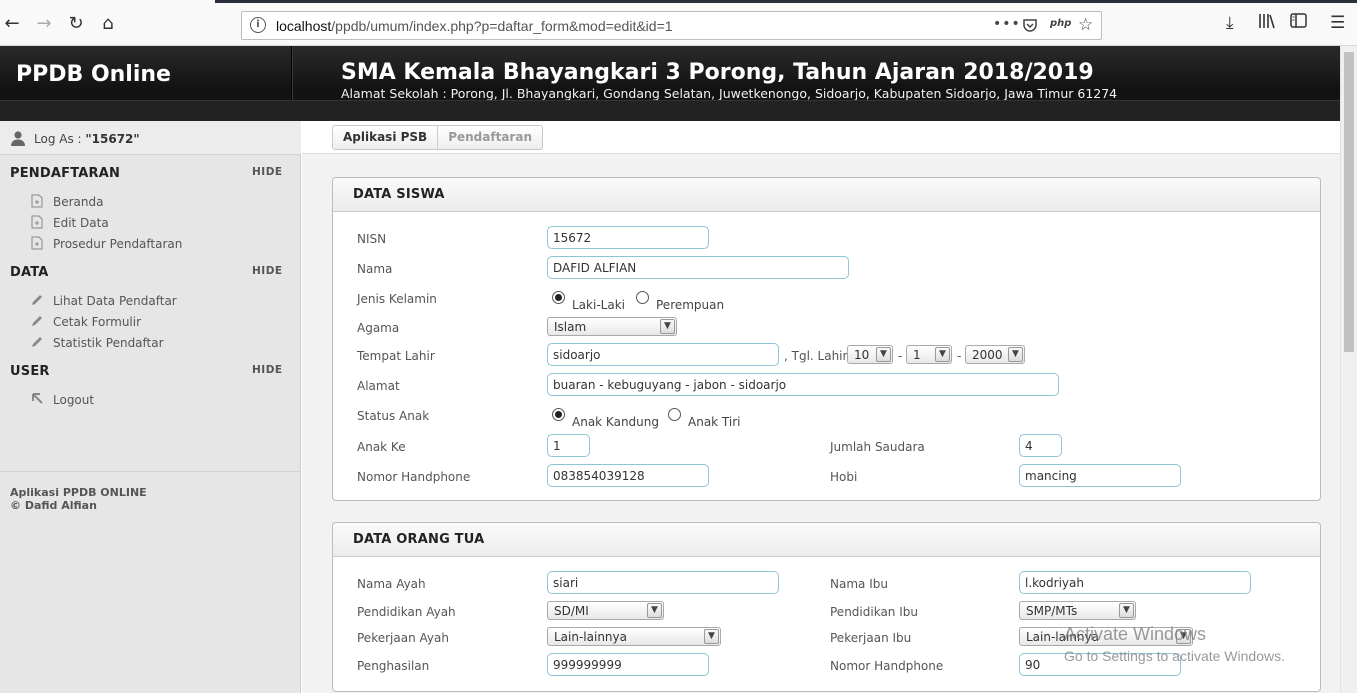  Describe the element at coordinates (150, 498) in the screenshot. I see `sidebar-footer: Aplikasi PPDB ONLINE © Dafid Alfian` at that location.